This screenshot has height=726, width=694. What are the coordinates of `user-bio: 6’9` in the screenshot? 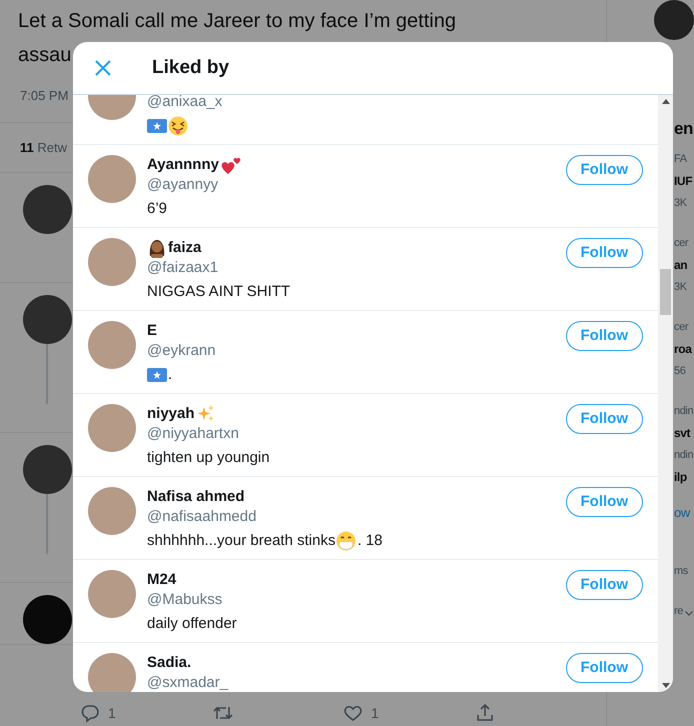 It's located at (157, 209).